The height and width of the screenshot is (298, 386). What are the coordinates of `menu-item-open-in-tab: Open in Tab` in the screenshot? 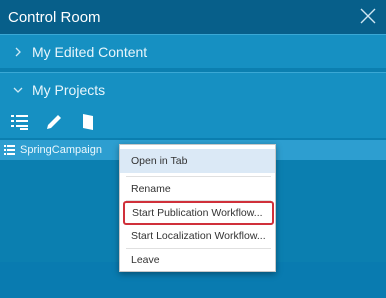 It's located at (197, 161).